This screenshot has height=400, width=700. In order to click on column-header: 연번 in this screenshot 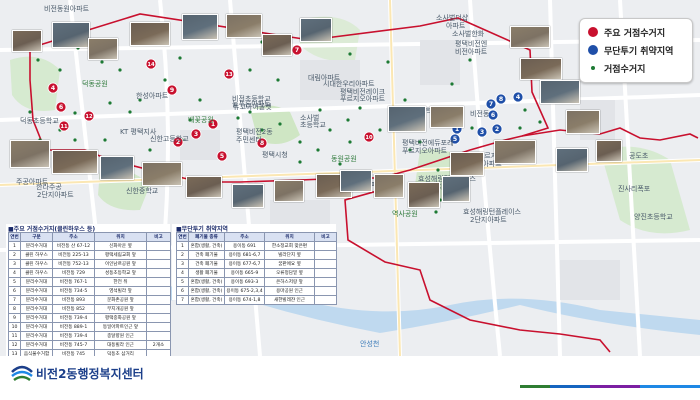, I will do `click(14, 237)`.